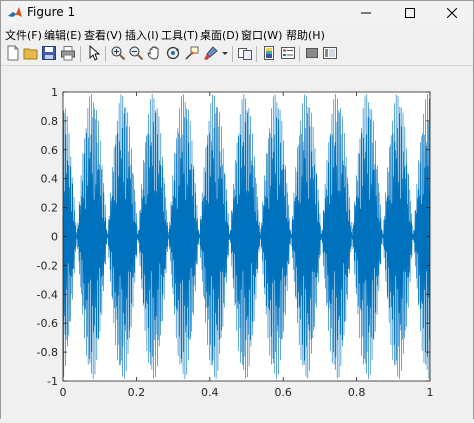 Image resolution: width=474 pixels, height=423 pixels. I want to click on y-tick-label: -0.8, so click(47, 352).